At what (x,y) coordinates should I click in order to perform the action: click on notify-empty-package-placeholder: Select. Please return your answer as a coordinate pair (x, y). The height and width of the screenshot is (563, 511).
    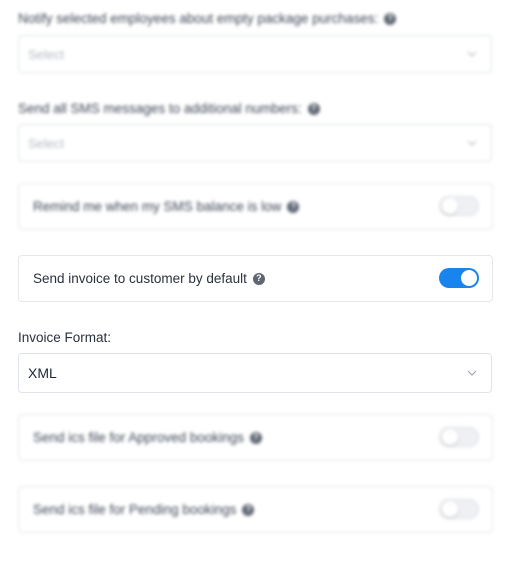
    Looking at the image, I should click on (46, 54).